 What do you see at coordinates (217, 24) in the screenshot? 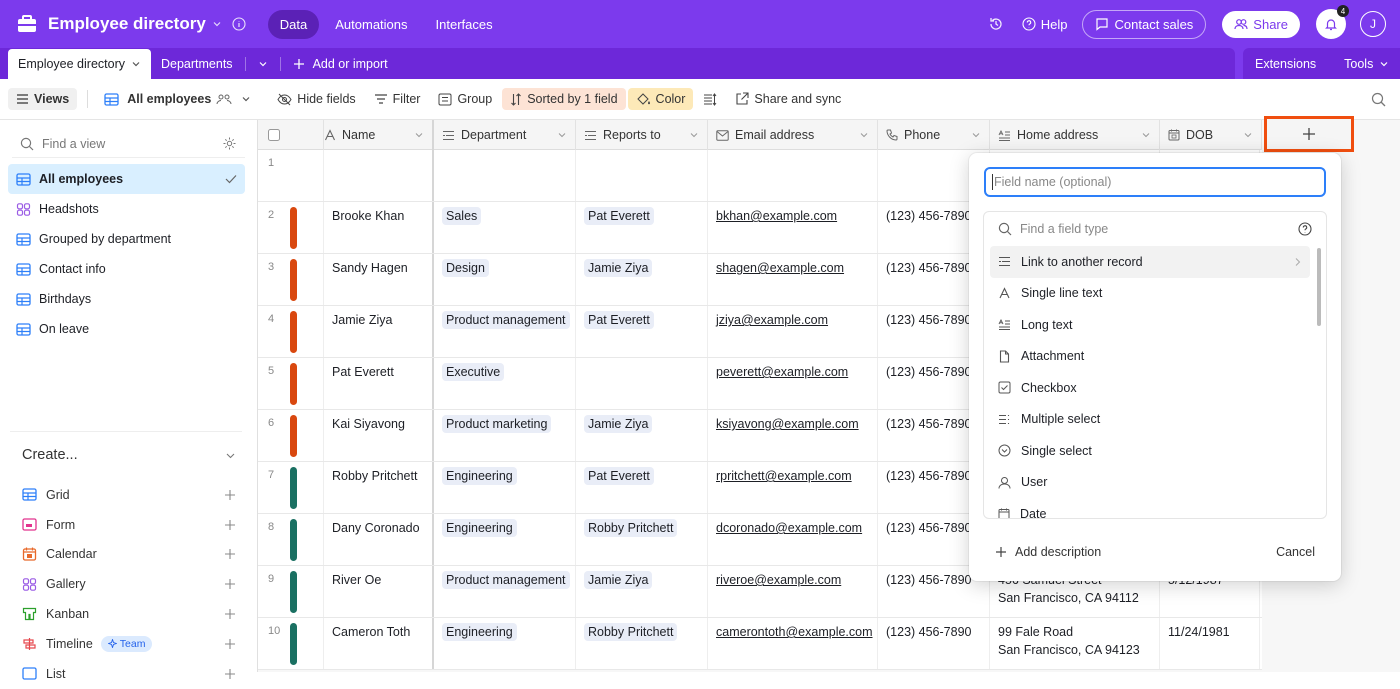
I see `chevron-down-icon` at bounding box center [217, 24].